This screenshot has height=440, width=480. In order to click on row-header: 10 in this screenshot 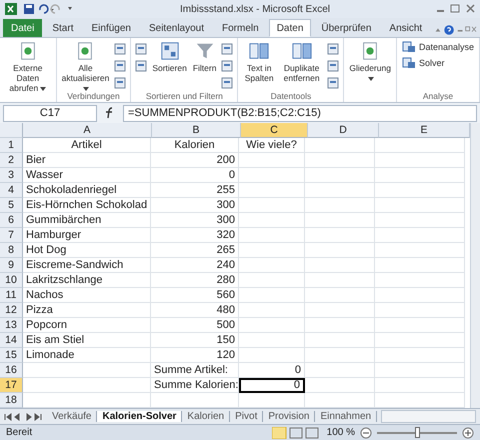, I will do `click(11, 280)`.